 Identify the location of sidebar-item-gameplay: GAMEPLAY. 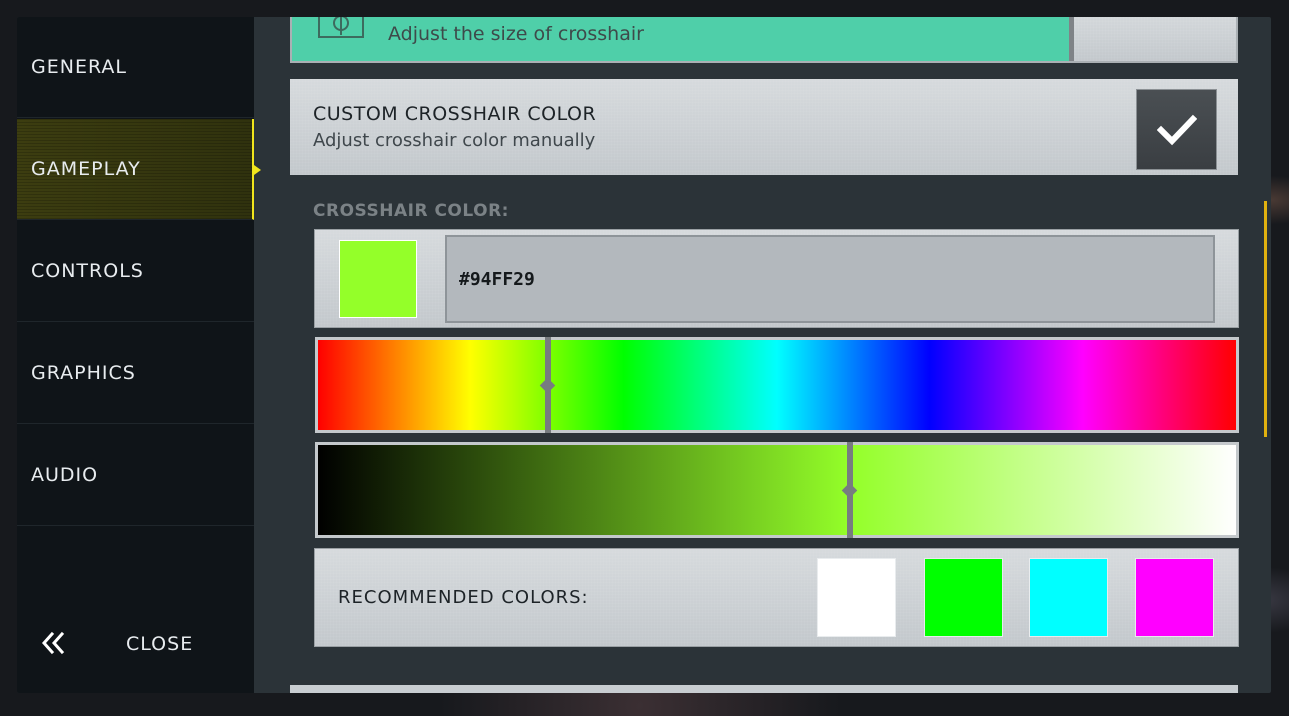
(135, 169).